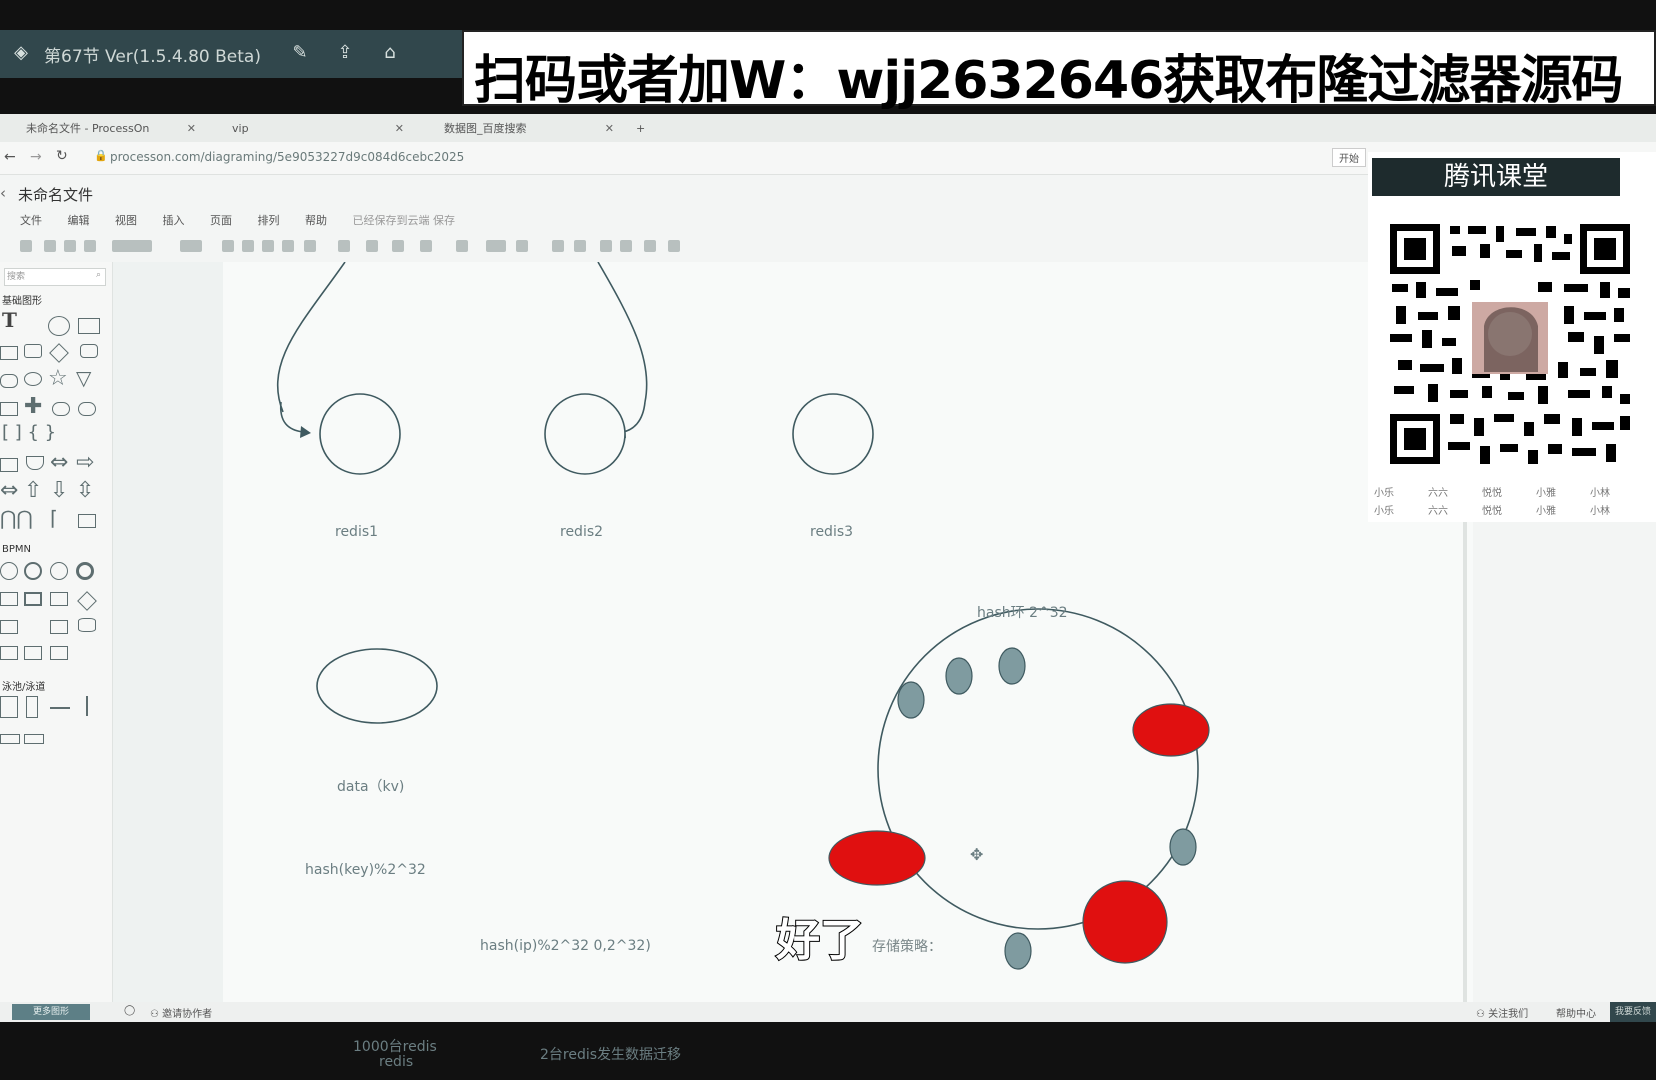 The width and height of the screenshot is (1656, 1080). What do you see at coordinates (377, 686) in the screenshot?
I see `data-kv-node` at bounding box center [377, 686].